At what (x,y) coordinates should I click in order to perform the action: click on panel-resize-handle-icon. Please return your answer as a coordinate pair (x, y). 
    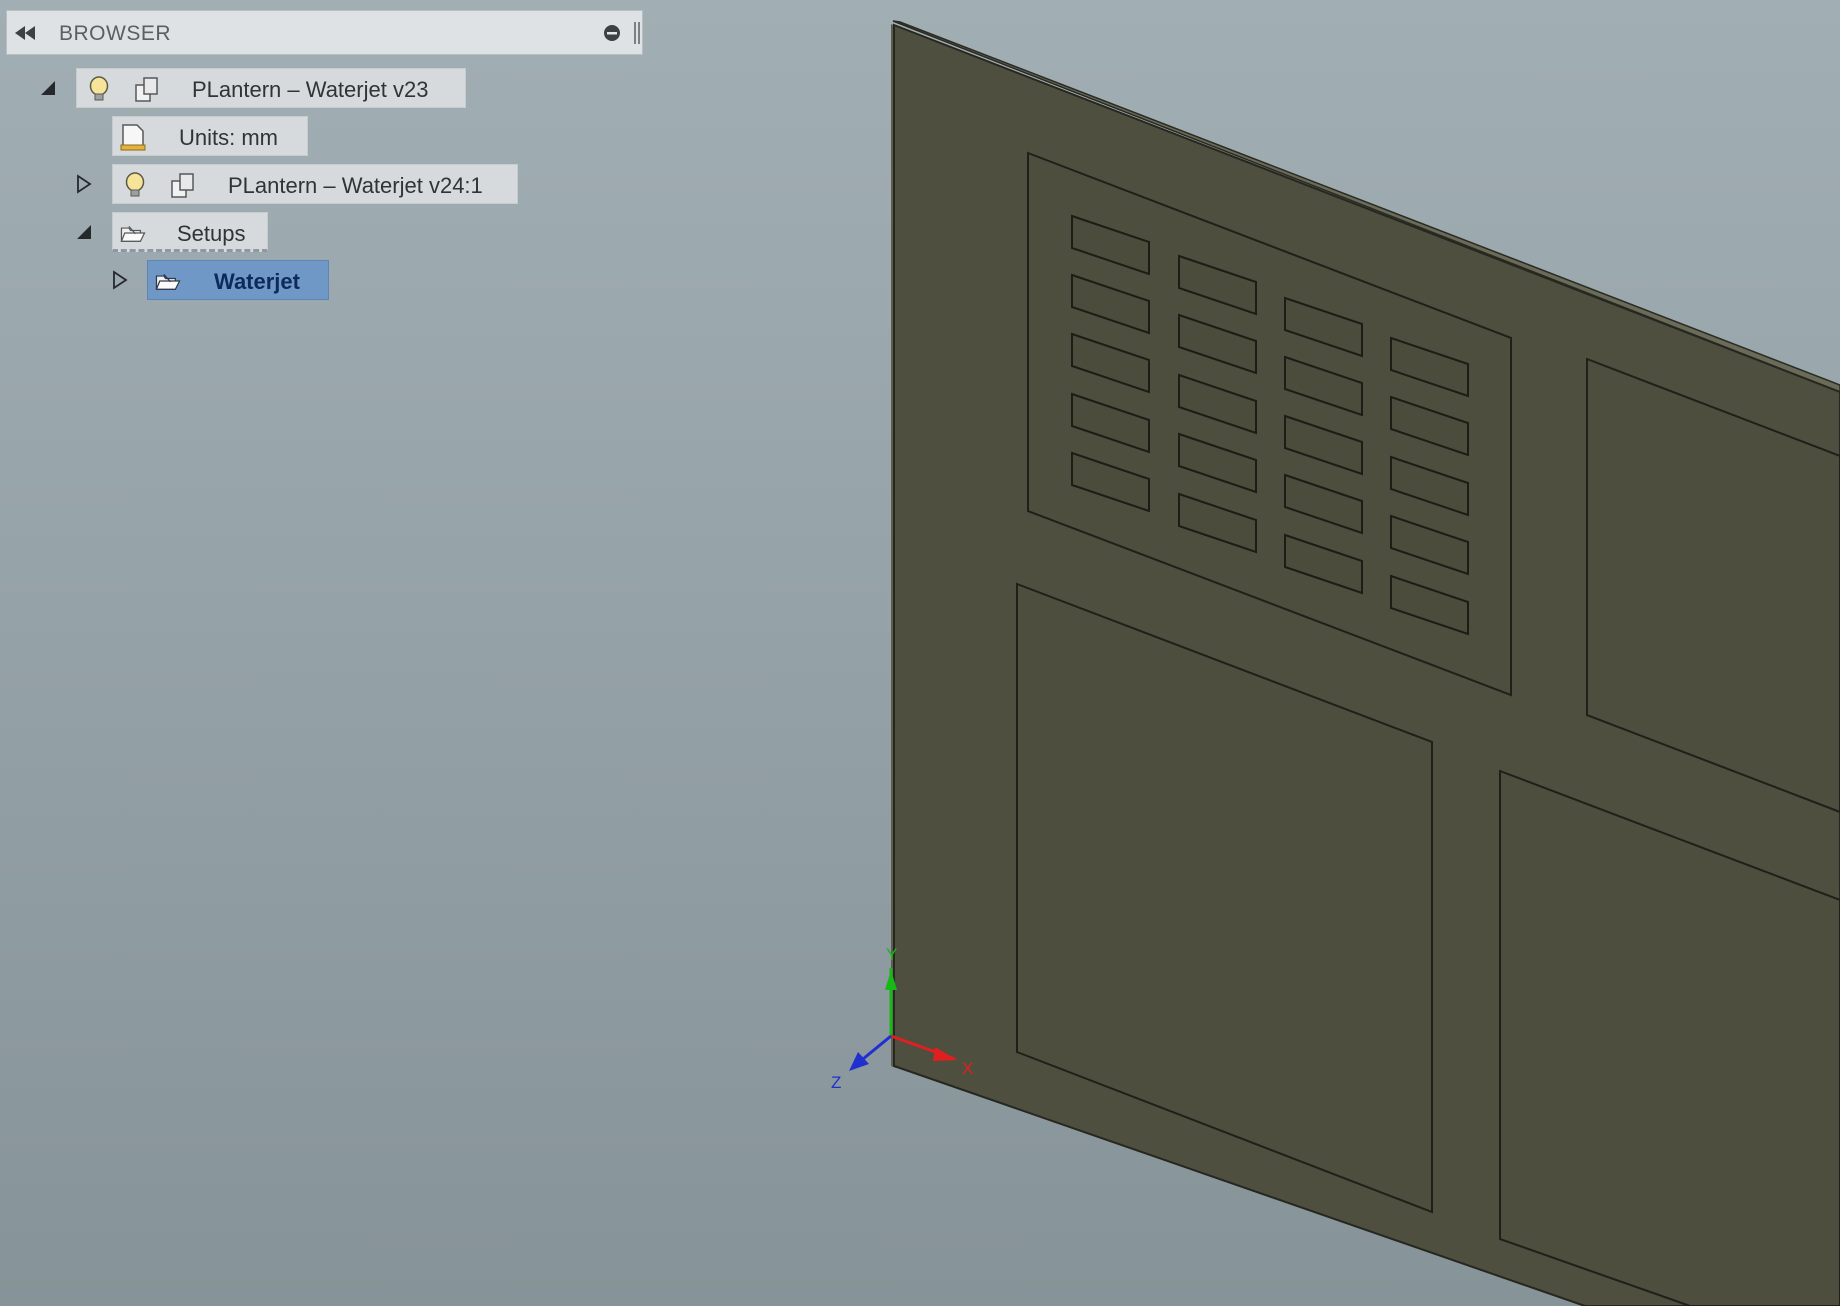
    Looking at the image, I should click on (637, 33).